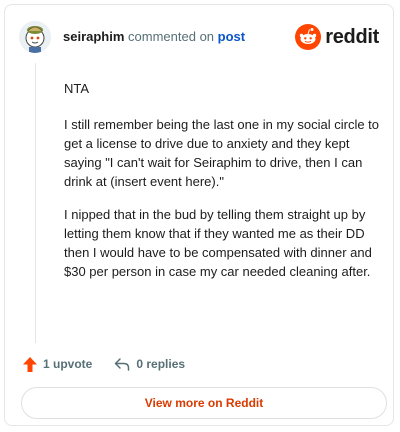  I want to click on reply-button: 0 replies, so click(149, 364).